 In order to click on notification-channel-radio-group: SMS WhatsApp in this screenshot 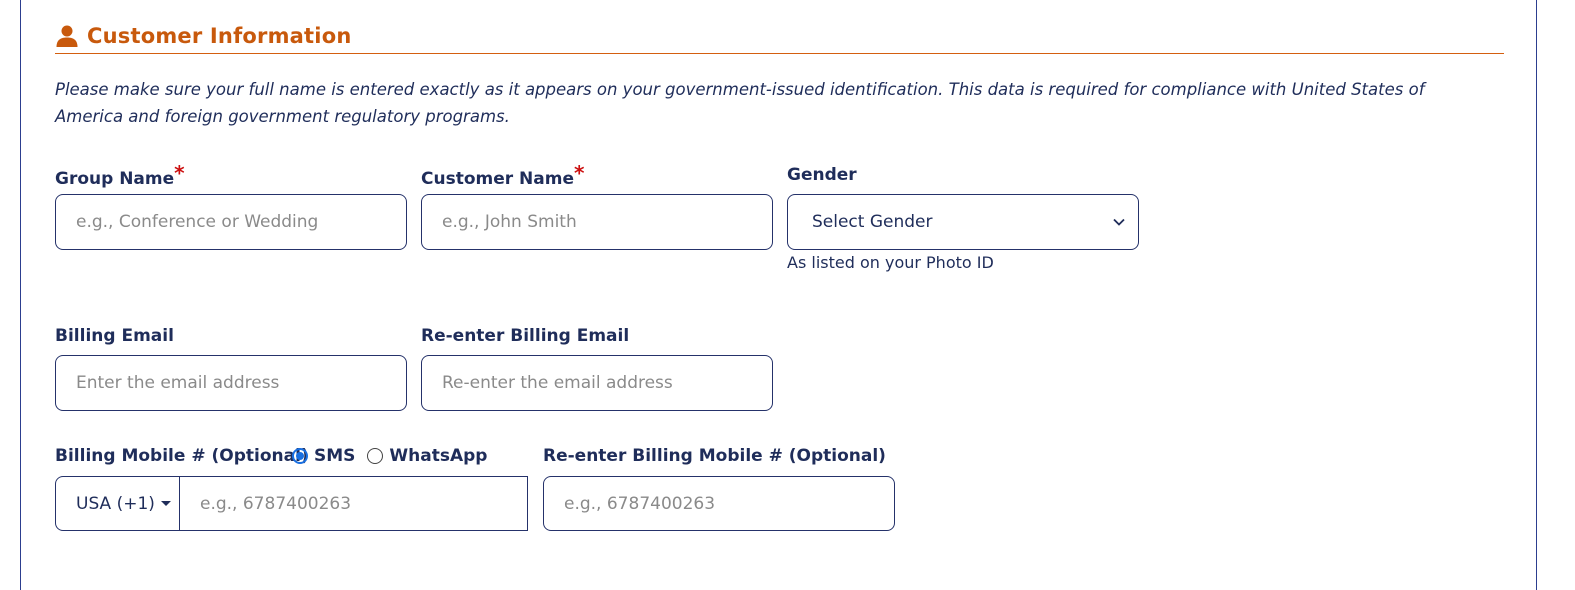, I will do `click(395, 456)`.